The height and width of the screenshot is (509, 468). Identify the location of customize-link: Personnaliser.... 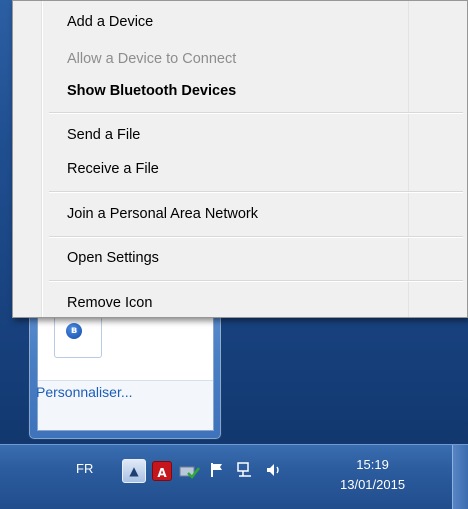
(84, 392).